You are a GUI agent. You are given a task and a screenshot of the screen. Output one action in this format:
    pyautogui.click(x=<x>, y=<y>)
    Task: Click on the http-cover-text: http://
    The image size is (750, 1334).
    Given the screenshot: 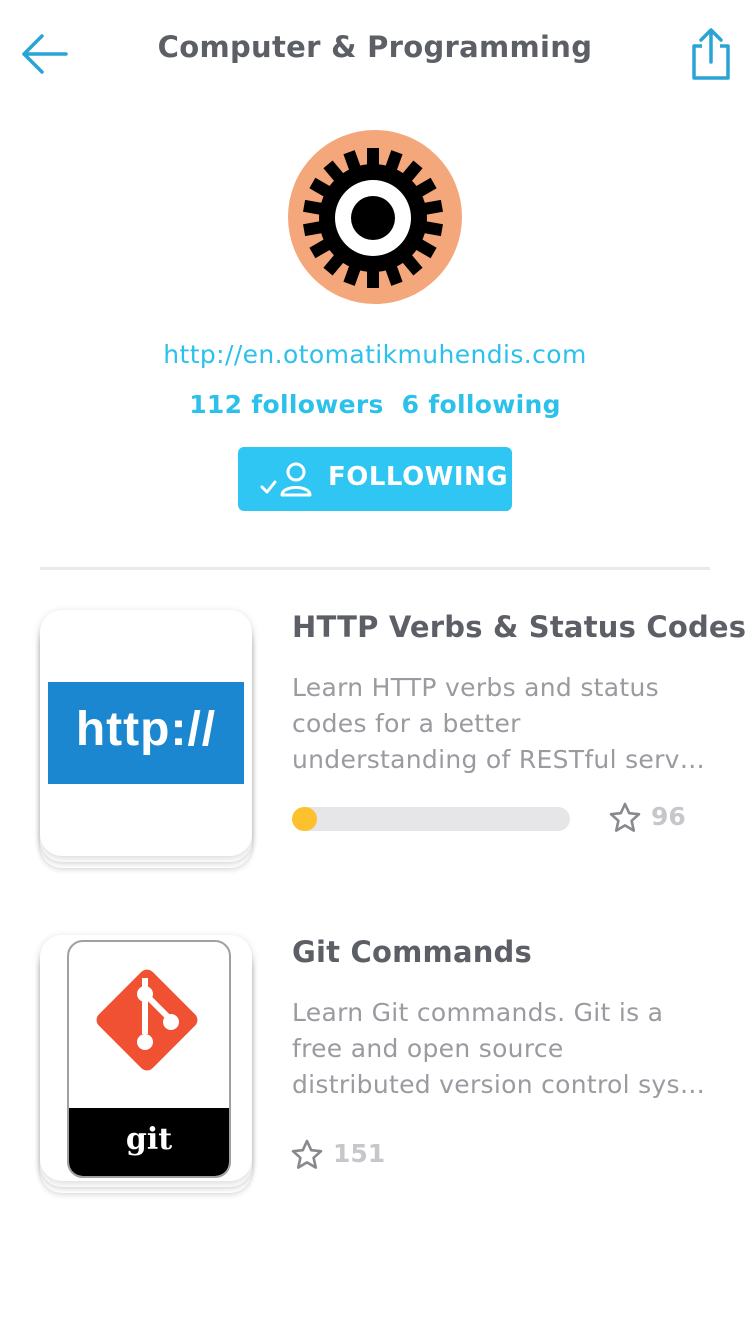 What is the action you would take?
    pyautogui.click(x=146, y=729)
    